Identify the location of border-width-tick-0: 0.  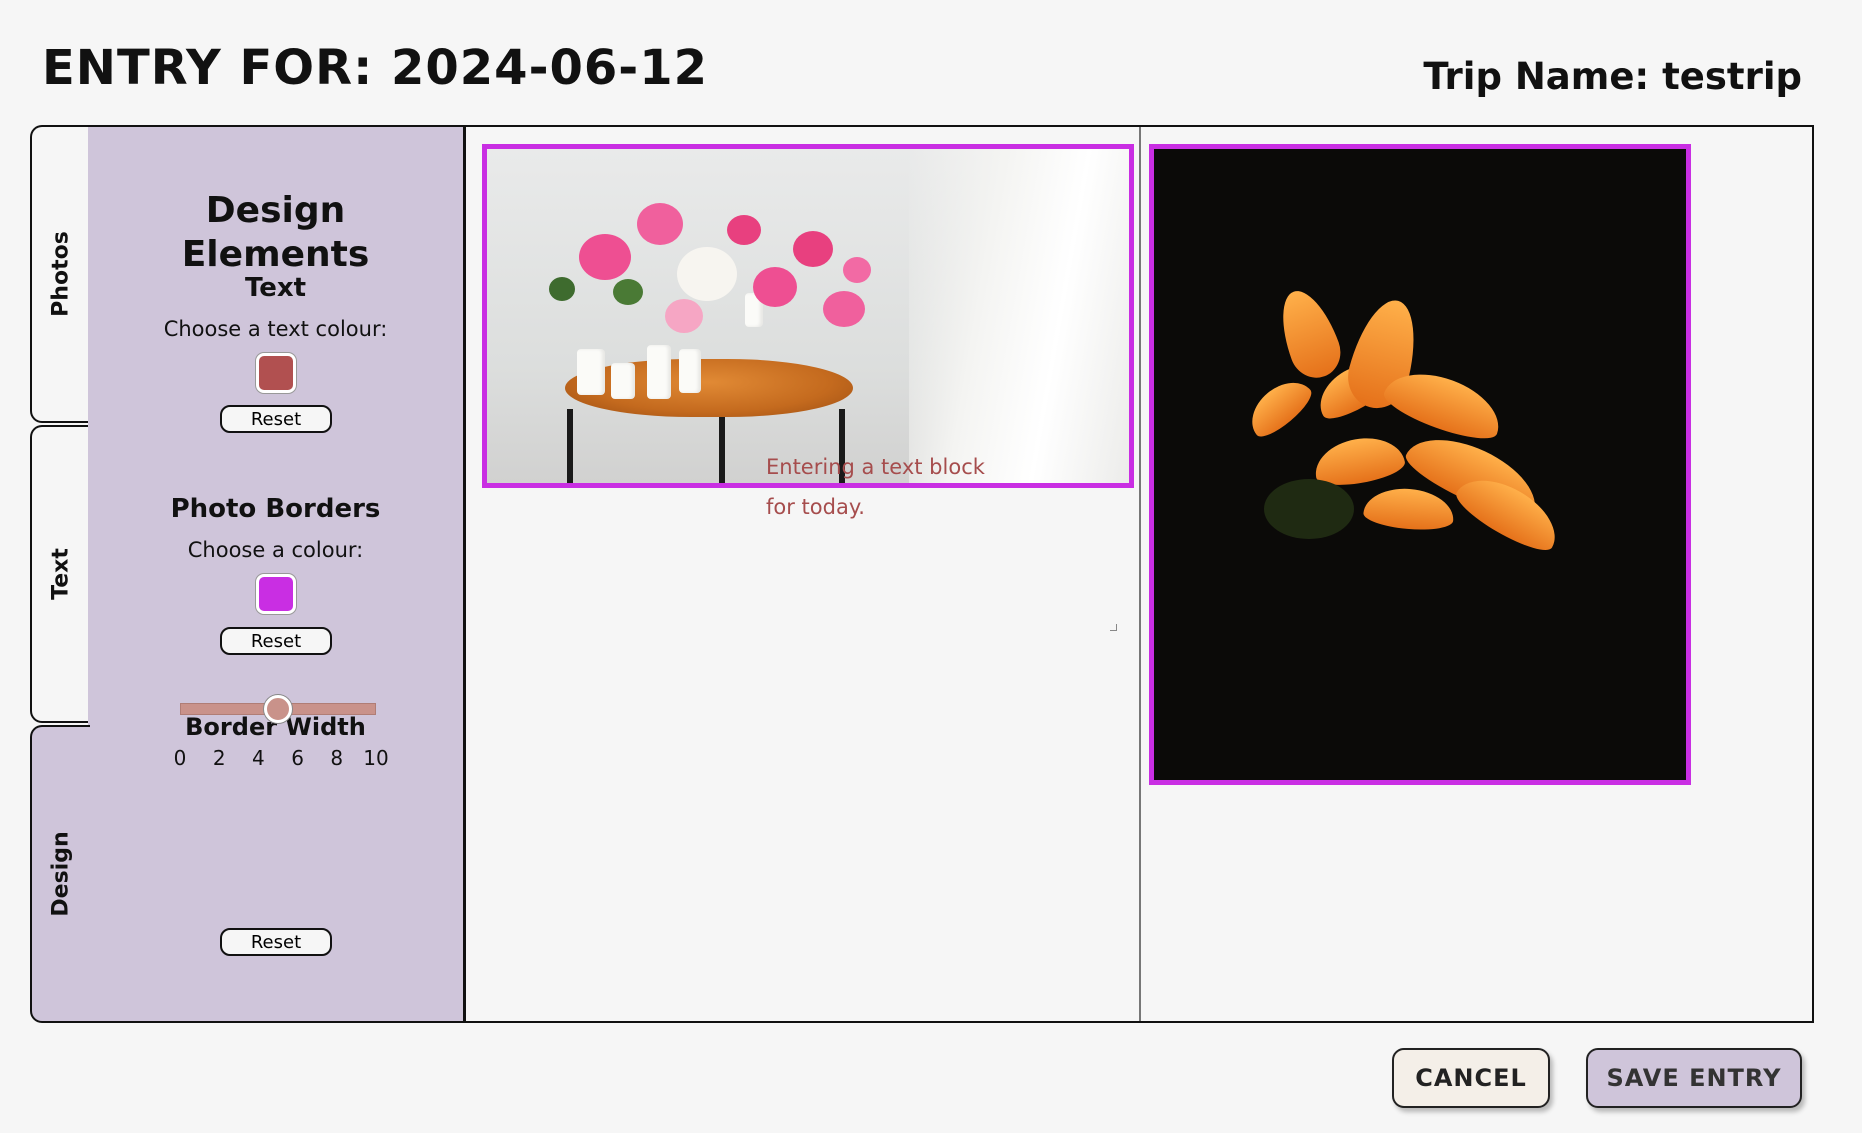
(180, 758).